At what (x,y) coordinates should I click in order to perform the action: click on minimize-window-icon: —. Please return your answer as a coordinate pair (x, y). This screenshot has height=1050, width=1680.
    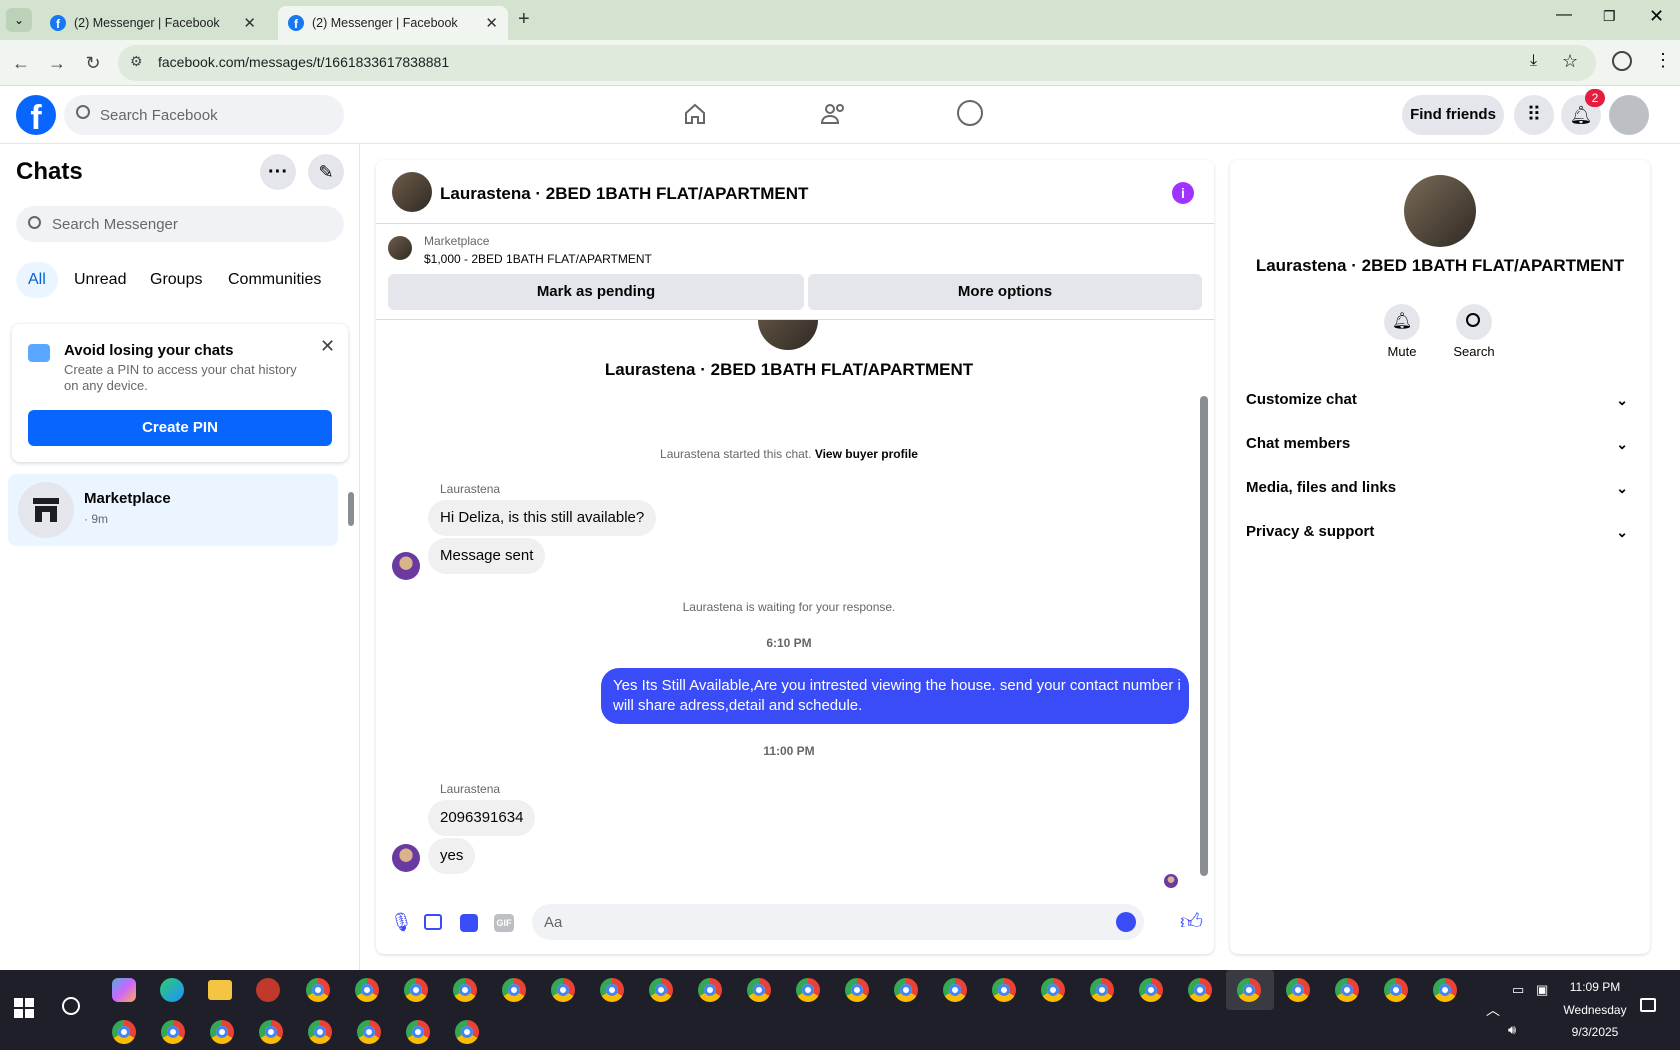
    Looking at the image, I should click on (1564, 15).